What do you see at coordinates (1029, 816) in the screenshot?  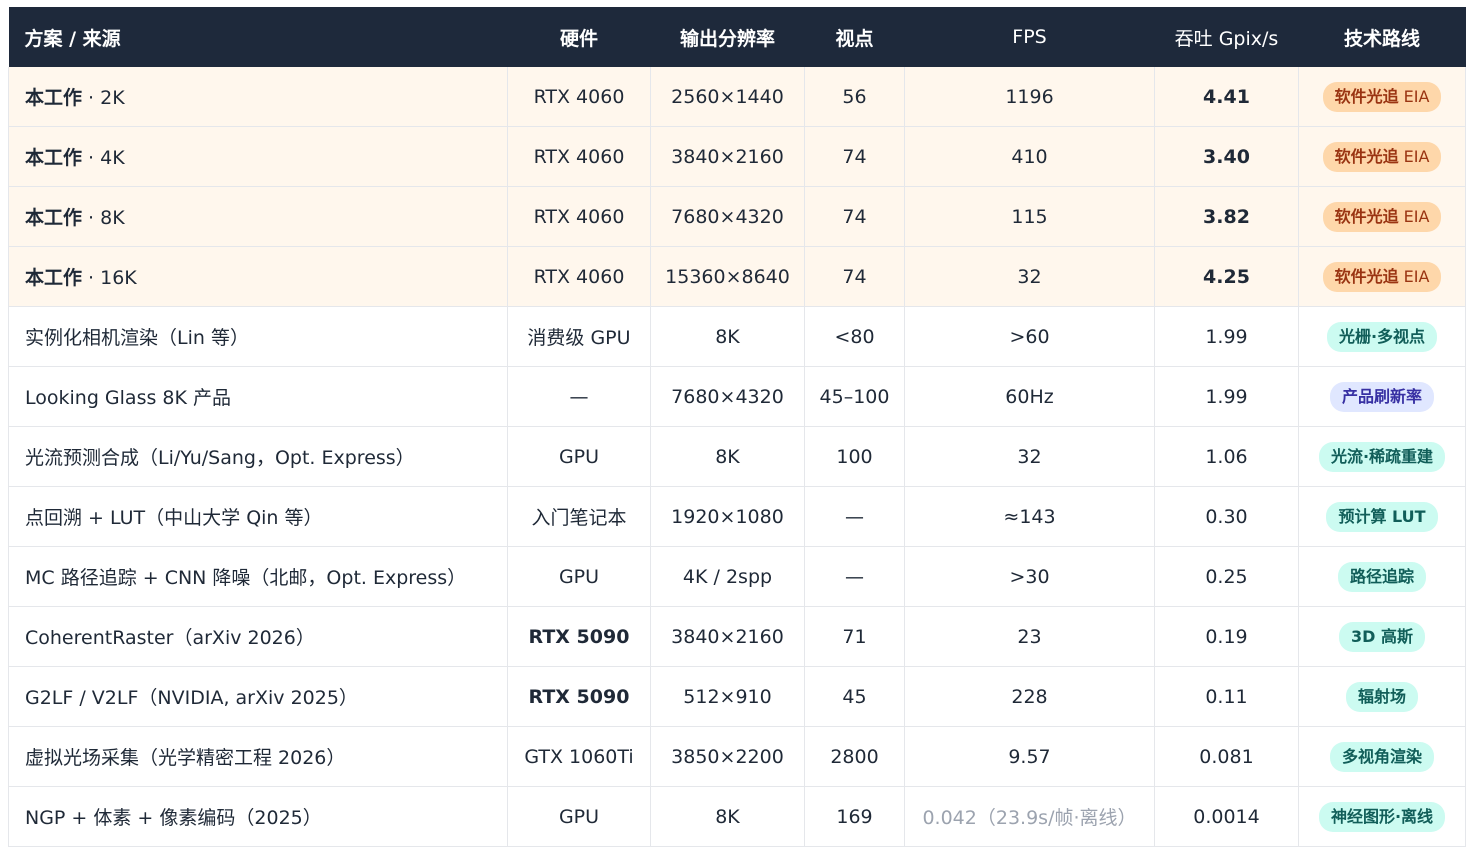 I see `cell-fps: 0.042（23.9s/帧·离线）` at bounding box center [1029, 816].